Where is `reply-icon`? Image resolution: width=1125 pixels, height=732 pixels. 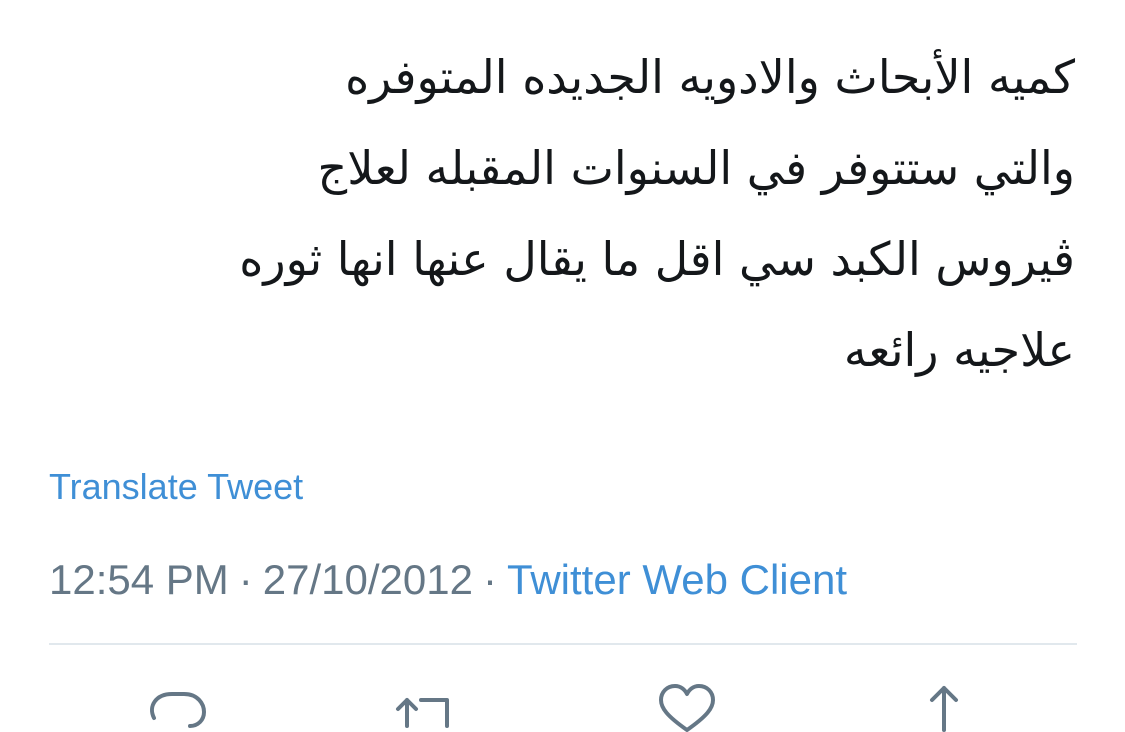
reply-icon is located at coordinates (178, 710).